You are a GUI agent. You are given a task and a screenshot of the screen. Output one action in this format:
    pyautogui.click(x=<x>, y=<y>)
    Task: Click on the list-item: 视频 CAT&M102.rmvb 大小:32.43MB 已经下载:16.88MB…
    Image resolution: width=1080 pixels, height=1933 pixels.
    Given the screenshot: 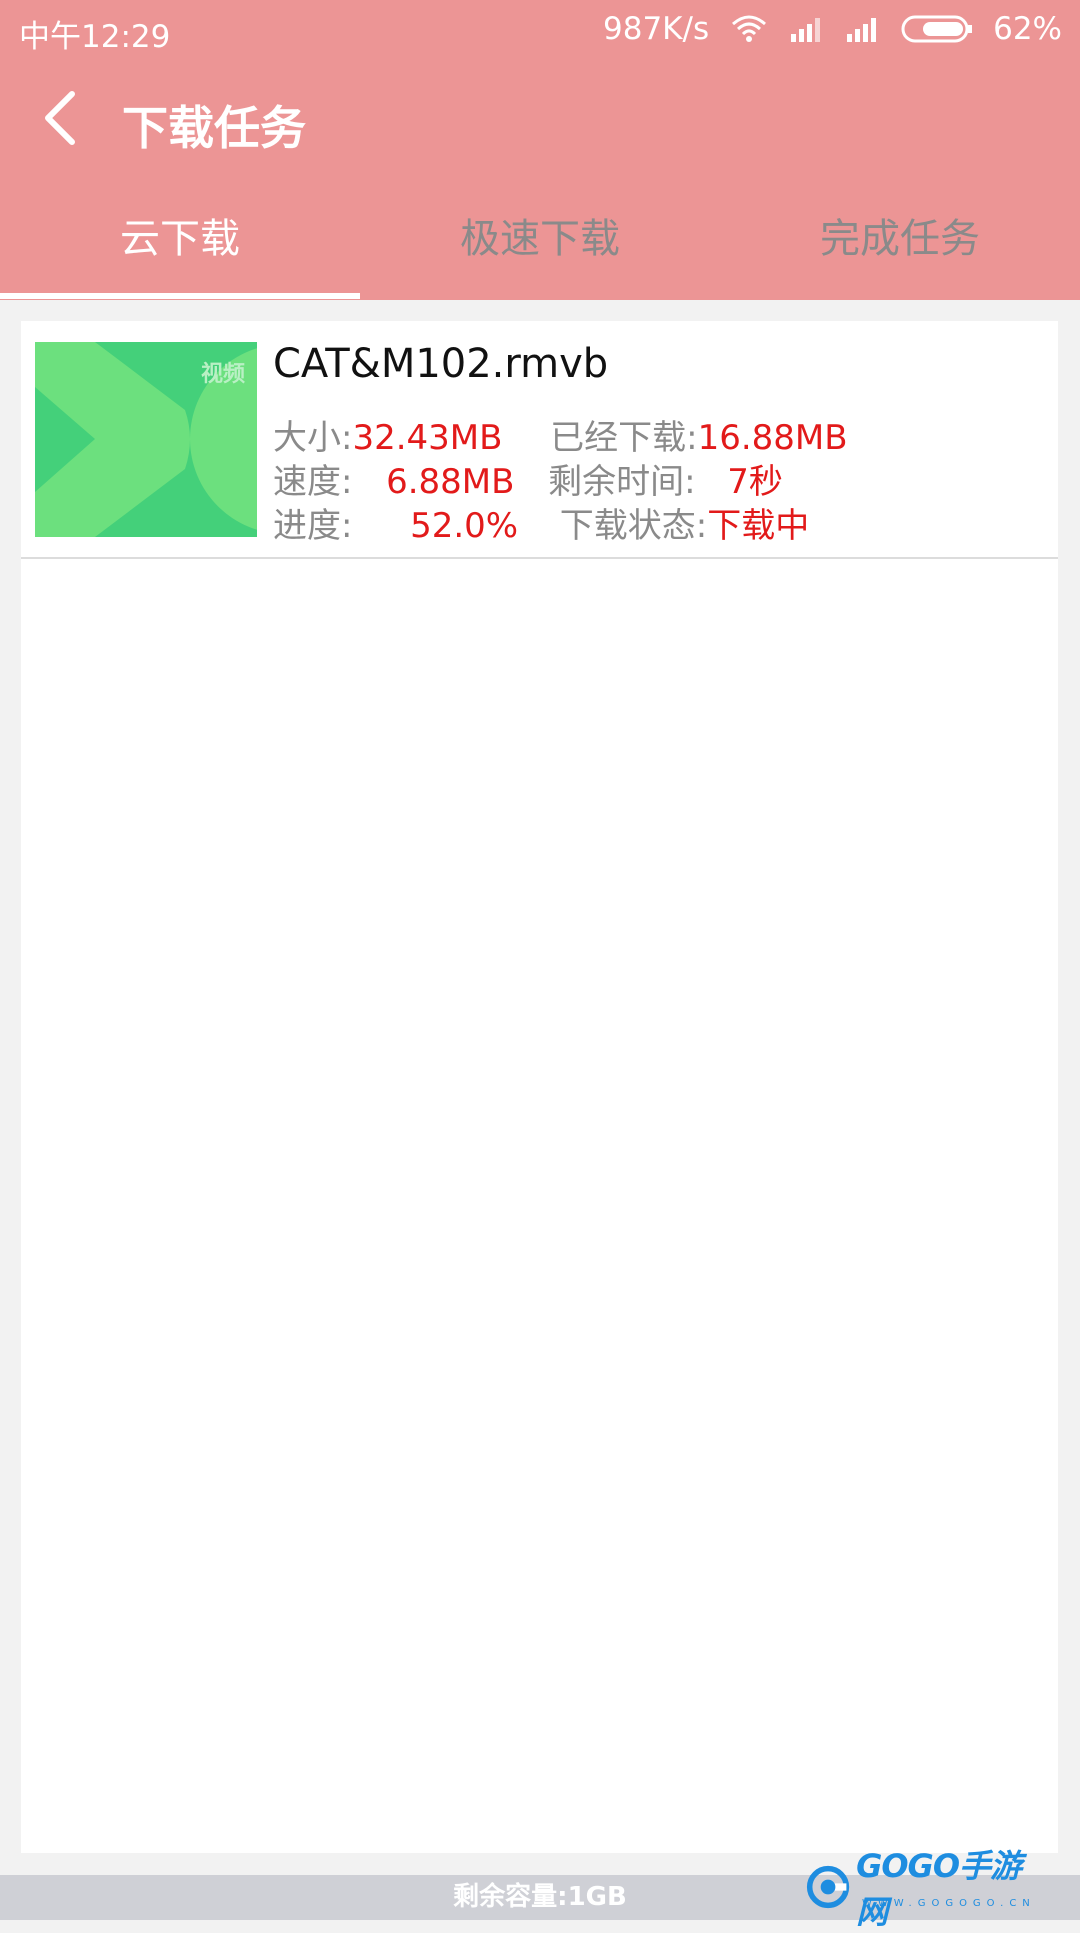 What is the action you would take?
    pyautogui.click(x=539, y=440)
    